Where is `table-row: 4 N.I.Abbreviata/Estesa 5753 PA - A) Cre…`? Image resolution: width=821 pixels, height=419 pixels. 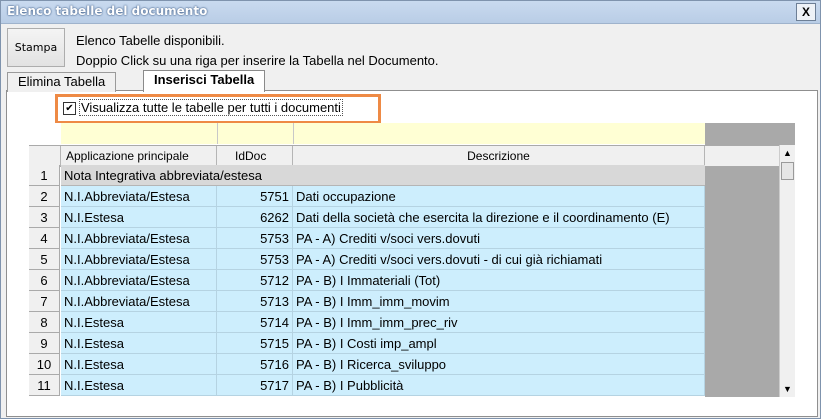 table-row: 4 N.I.Abbreviata/Estesa 5753 PA - A) Cre… is located at coordinates (367, 238).